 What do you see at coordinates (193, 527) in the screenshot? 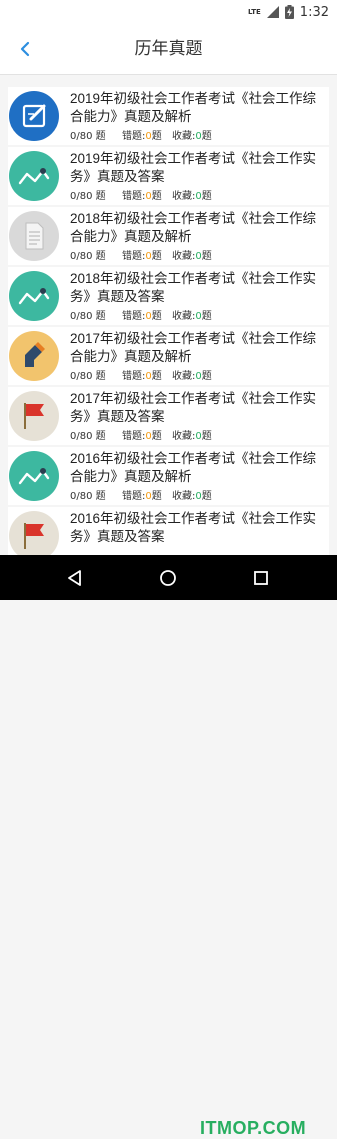
I see `exam-title: 2016年初级社会工作者考试《社会工作实务》真题及答案` at bounding box center [193, 527].